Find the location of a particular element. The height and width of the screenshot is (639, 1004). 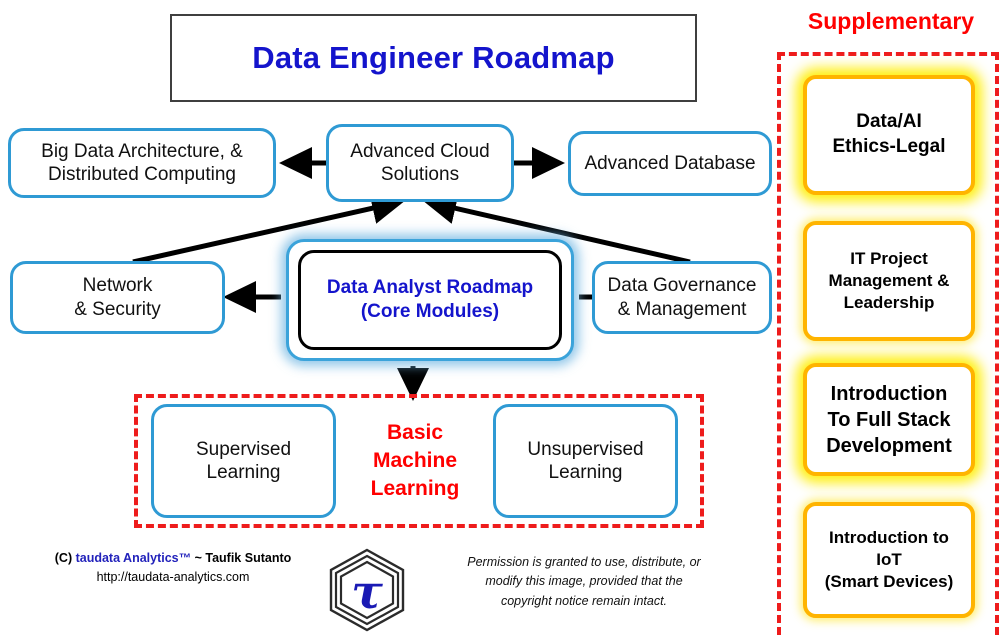

supp-label-line: To Full Stack is located at coordinates (889, 419).